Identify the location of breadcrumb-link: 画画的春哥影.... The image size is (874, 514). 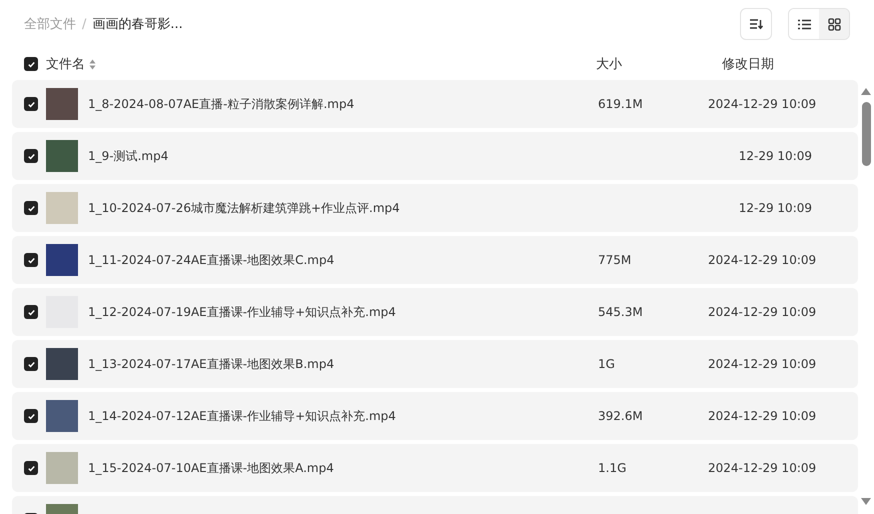
(137, 24).